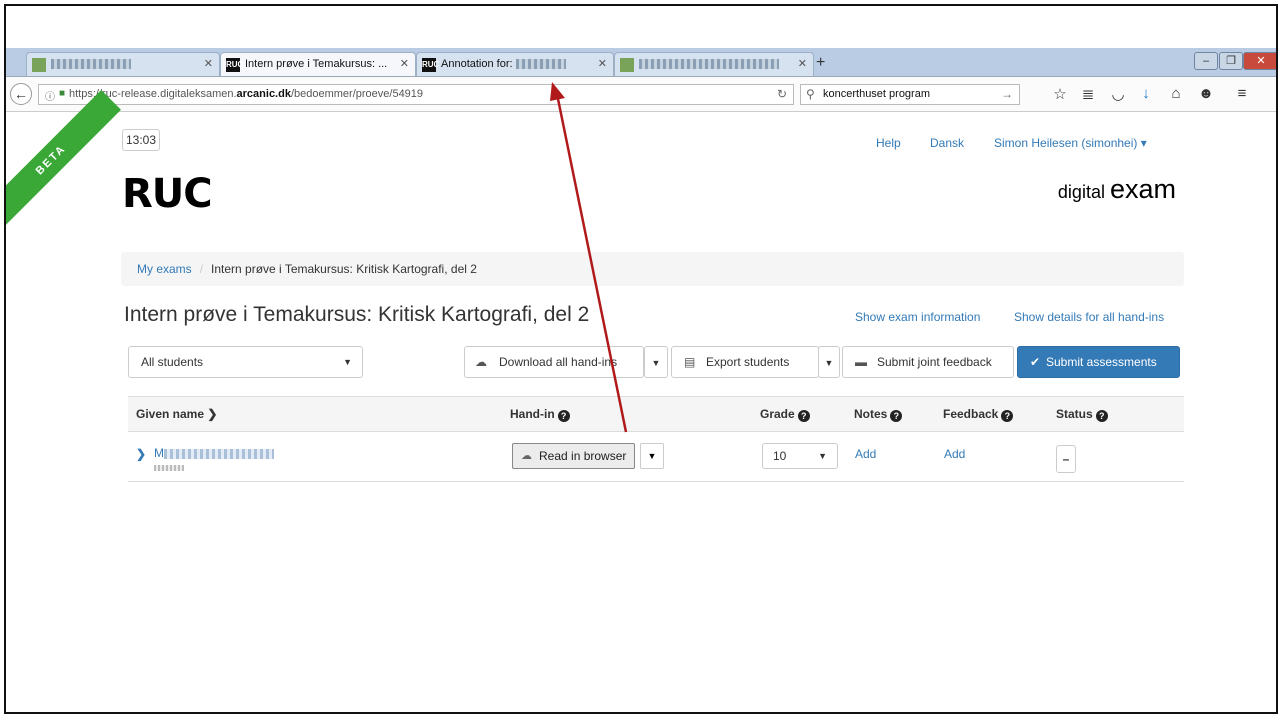 This screenshot has width=1284, height=720. Describe the element at coordinates (690, 362) in the screenshot. I see `list-icon: ▤` at that location.